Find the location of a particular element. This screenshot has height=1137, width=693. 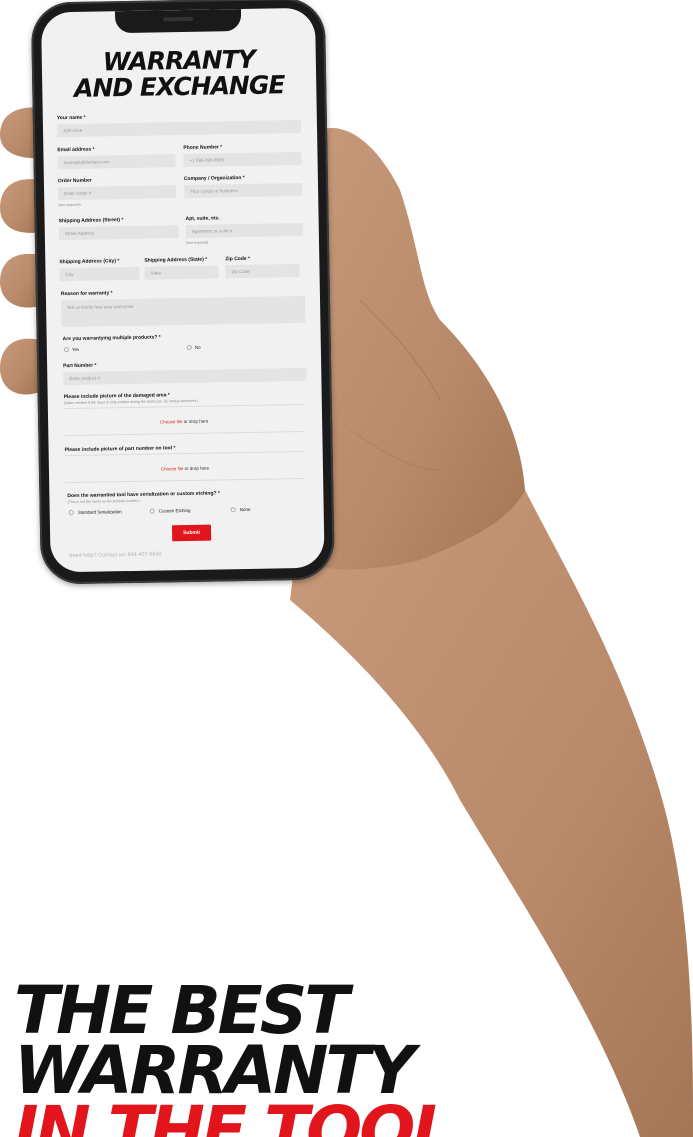

phone-notch is located at coordinates (178, 21).